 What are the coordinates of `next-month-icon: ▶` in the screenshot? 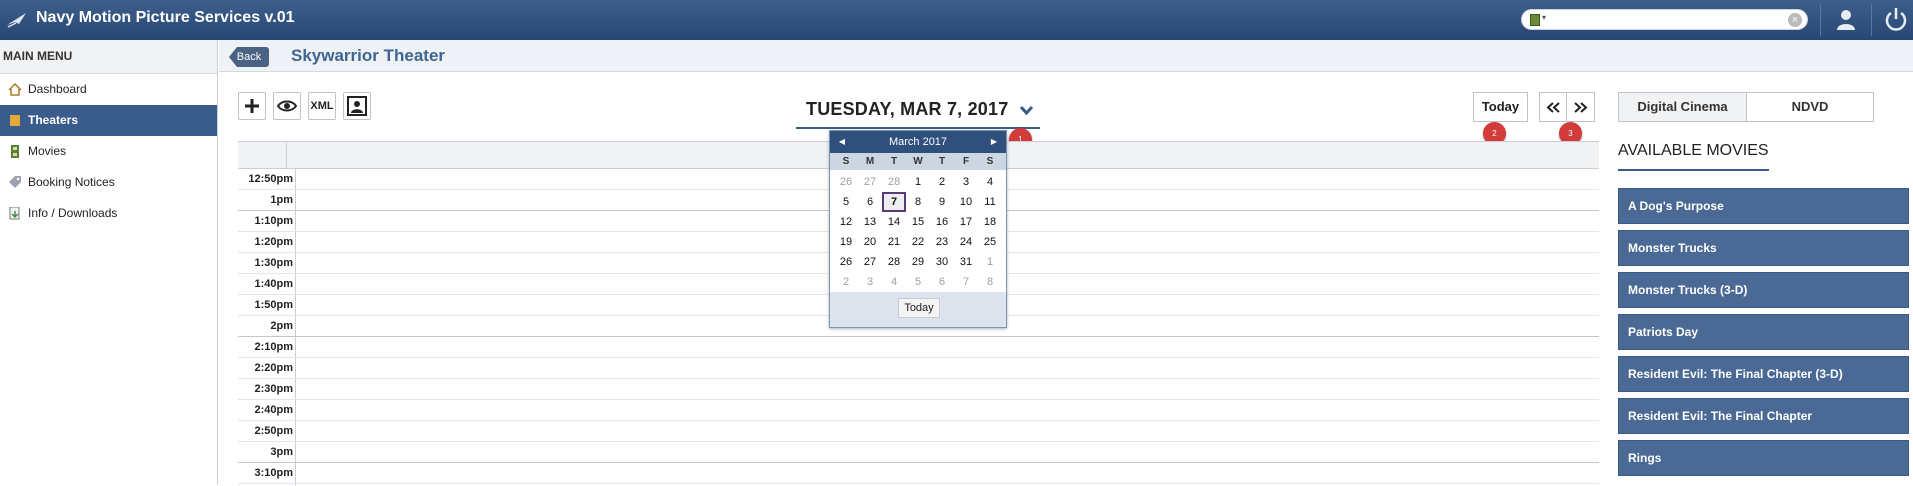 It's located at (994, 142).